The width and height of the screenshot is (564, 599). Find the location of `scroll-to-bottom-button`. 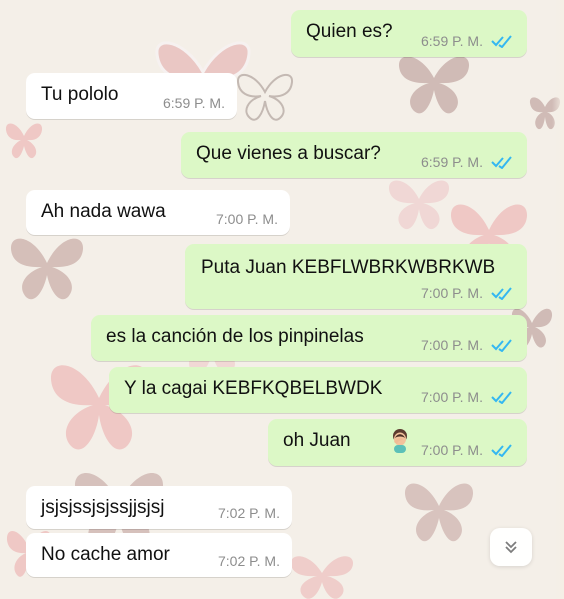

scroll-to-bottom-button is located at coordinates (511, 547).